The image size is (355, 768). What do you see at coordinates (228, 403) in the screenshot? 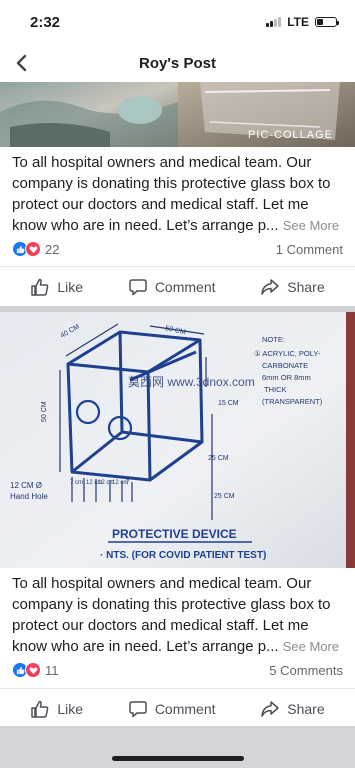
I see `dim-upper: 15 CM` at bounding box center [228, 403].